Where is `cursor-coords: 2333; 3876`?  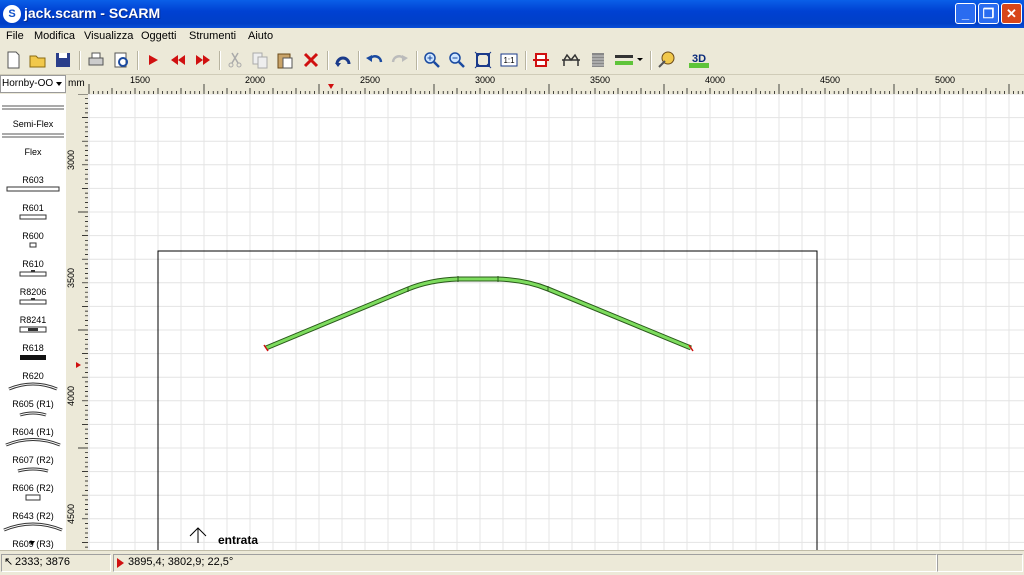
cursor-coords: 2333; 3876 is located at coordinates (43, 562).